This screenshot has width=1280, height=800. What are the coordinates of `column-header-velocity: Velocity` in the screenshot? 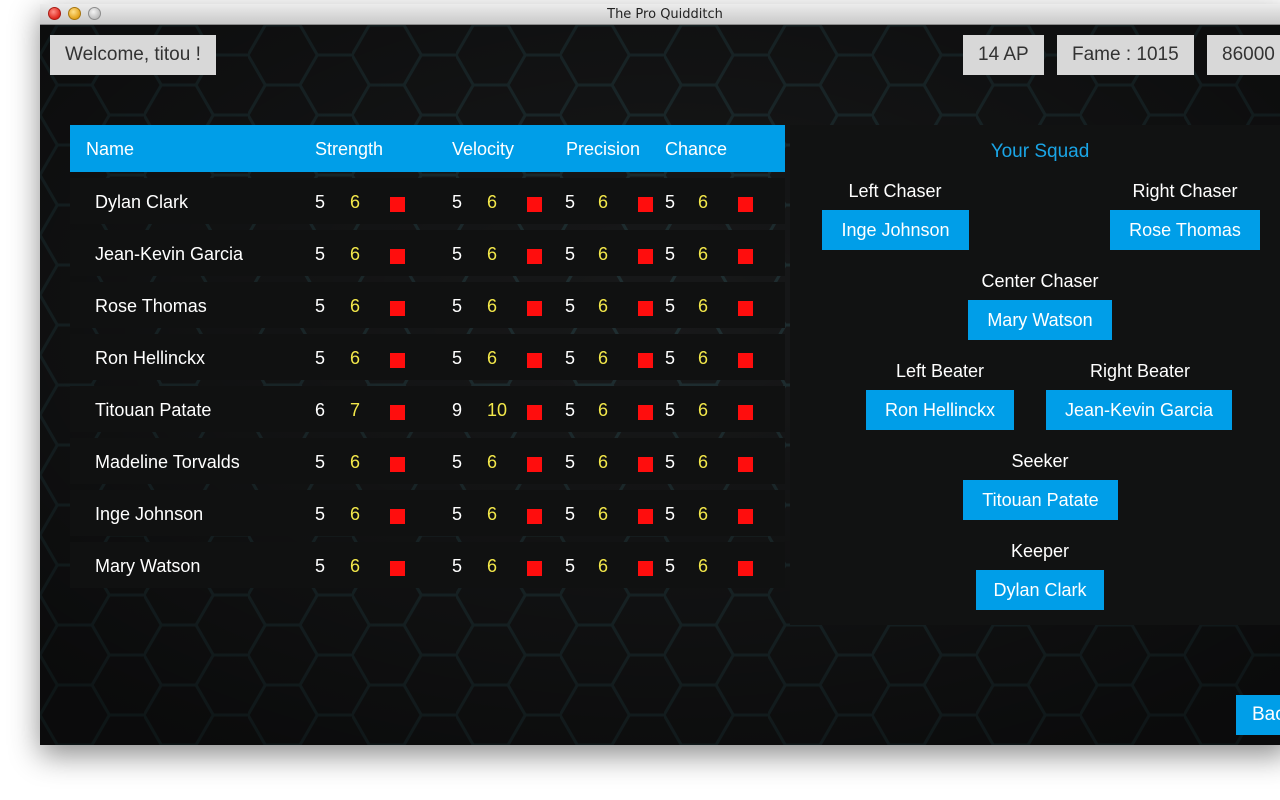 It's located at (483, 149).